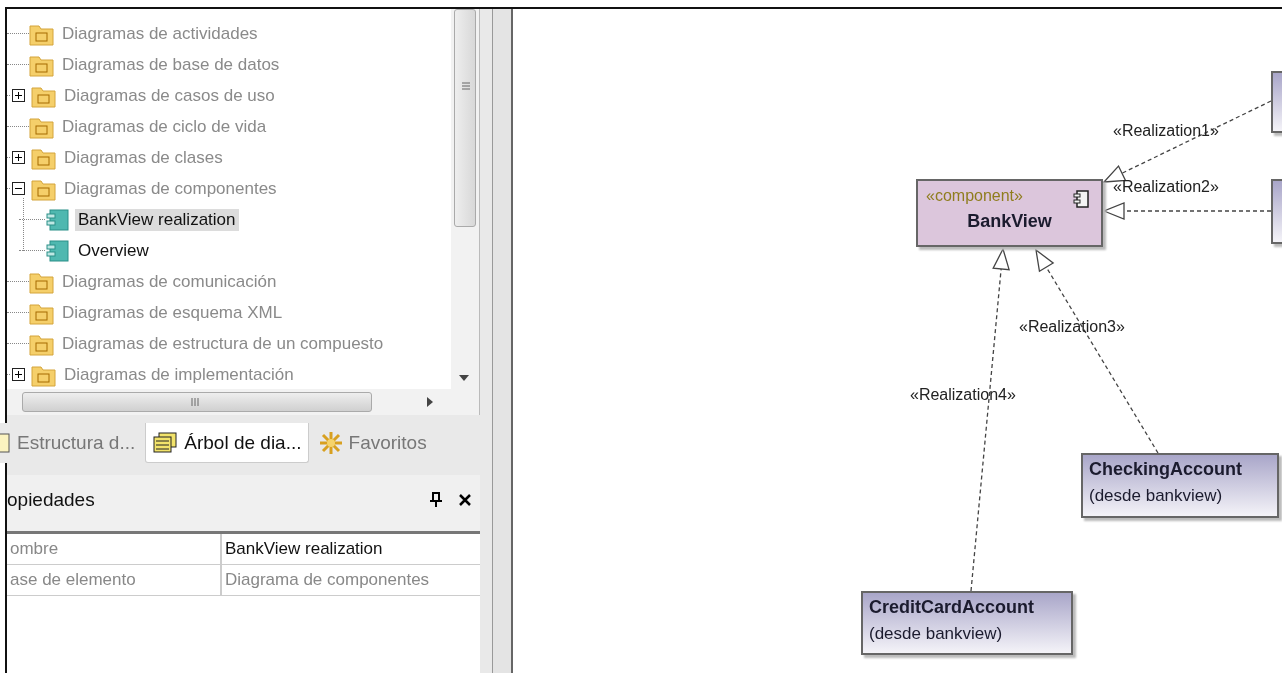 This screenshot has width=1282, height=673. I want to click on splitter, so click(502, 341).